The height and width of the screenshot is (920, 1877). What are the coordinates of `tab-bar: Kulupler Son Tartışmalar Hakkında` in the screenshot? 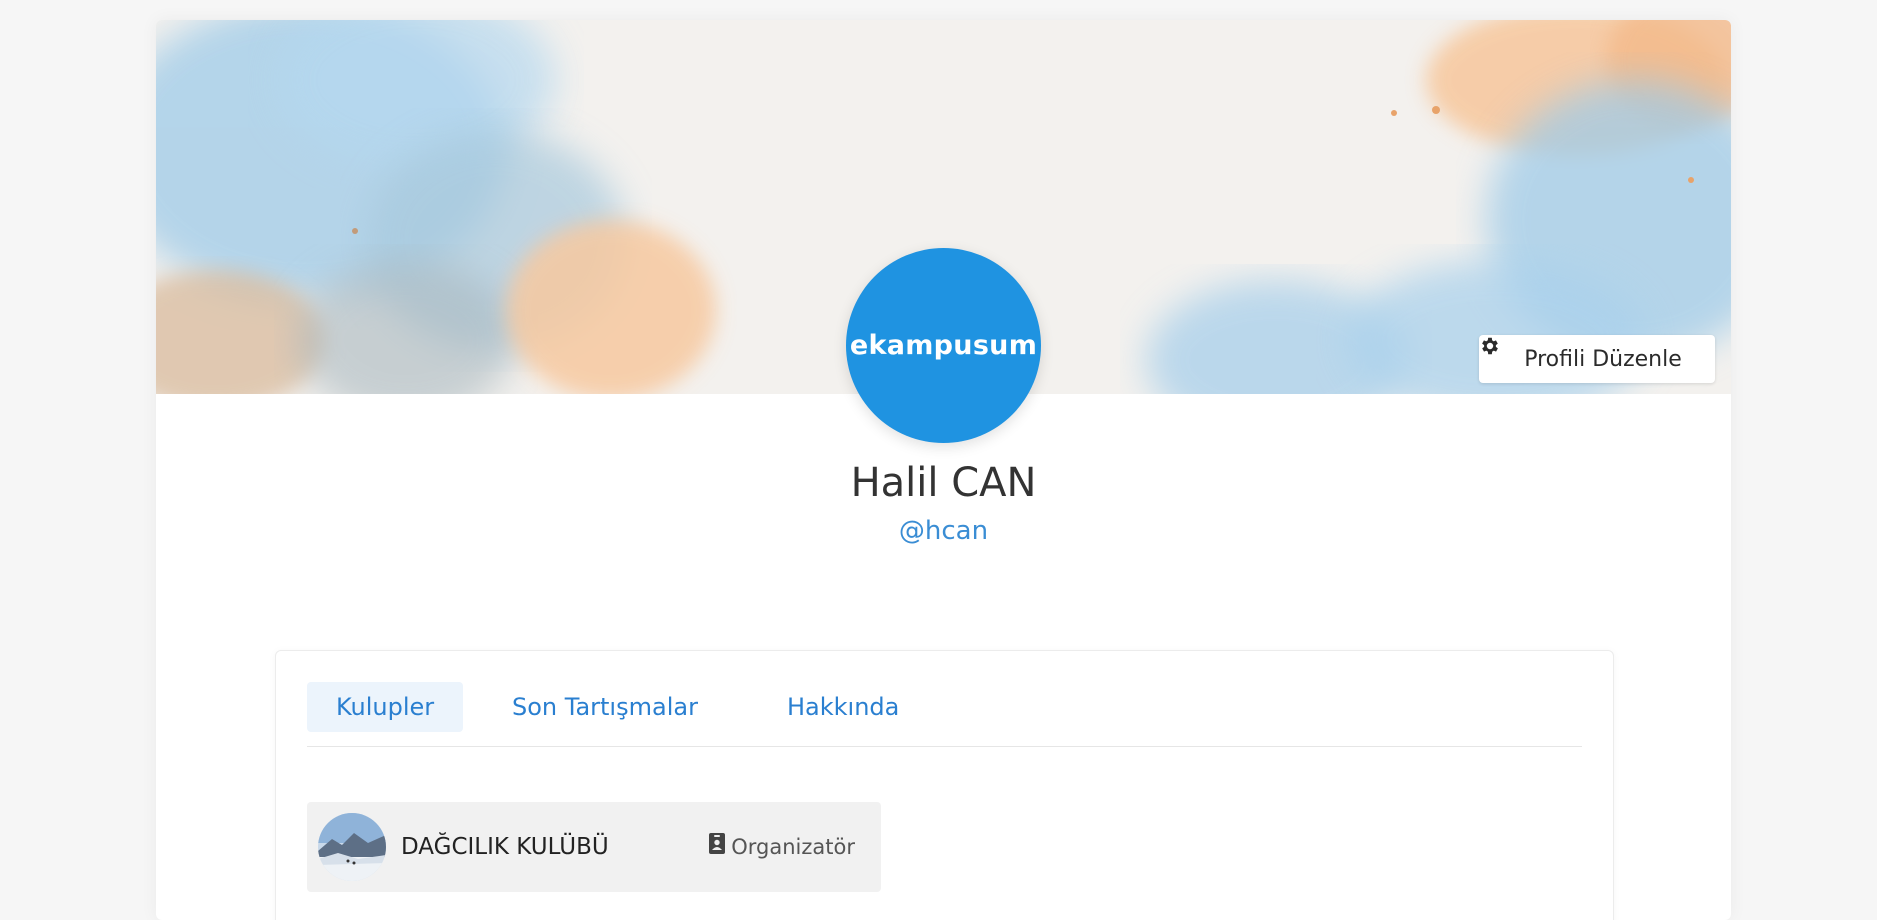 It's located at (944, 714).